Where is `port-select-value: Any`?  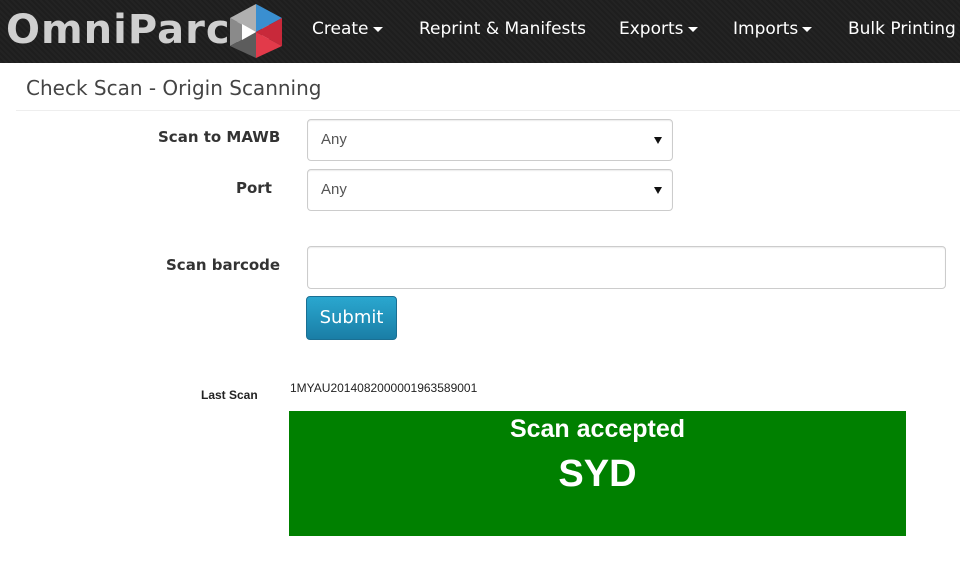 port-select-value: Any is located at coordinates (334, 189).